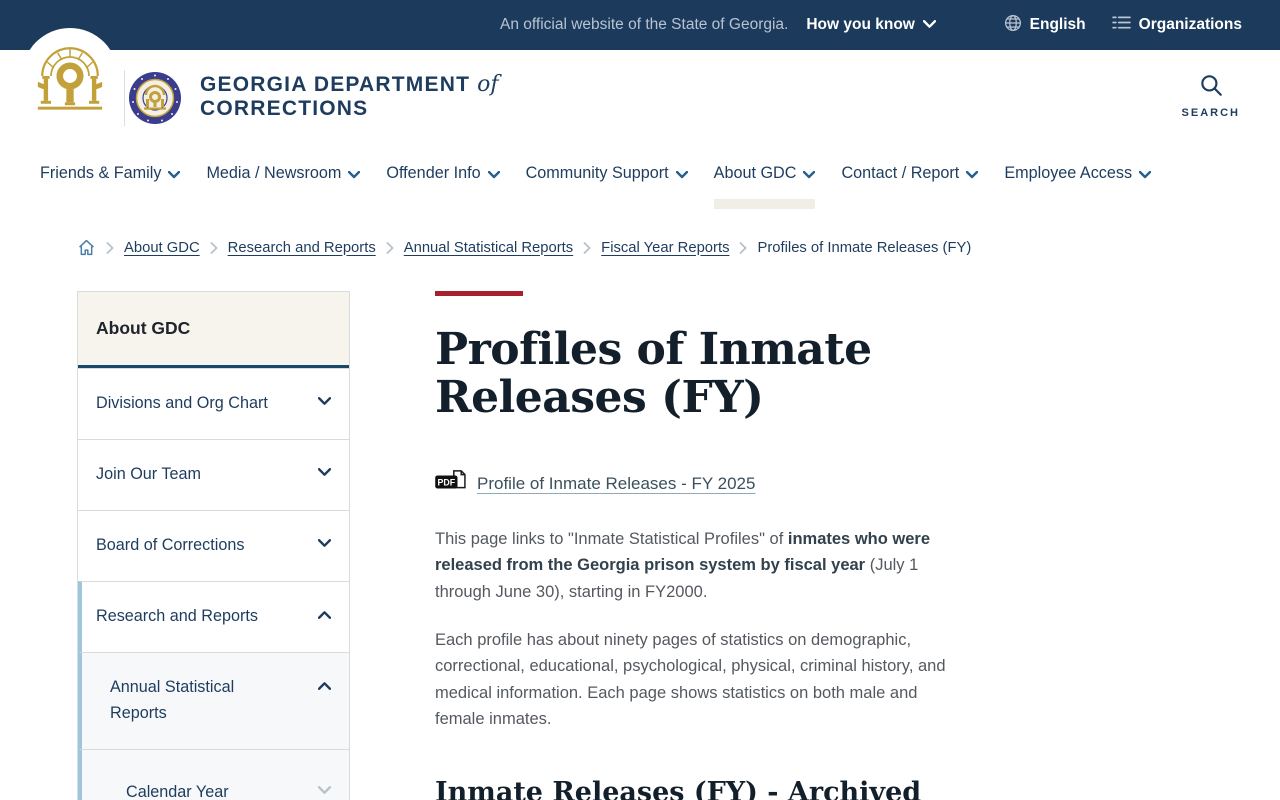 The image size is (1280, 800). What do you see at coordinates (1057, 24) in the screenshot?
I see `language-label: English` at bounding box center [1057, 24].